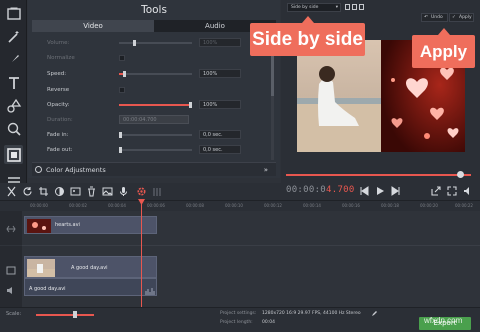 This screenshot has height=332, width=480. What do you see at coordinates (120, 150) in the screenshot?
I see `fade-out-slider-thumb` at bounding box center [120, 150].